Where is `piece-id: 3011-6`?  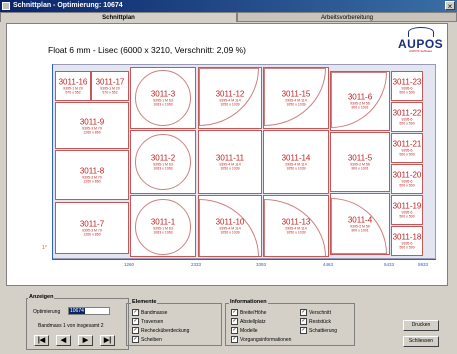 piece-id: 3011-6 is located at coordinates (360, 97).